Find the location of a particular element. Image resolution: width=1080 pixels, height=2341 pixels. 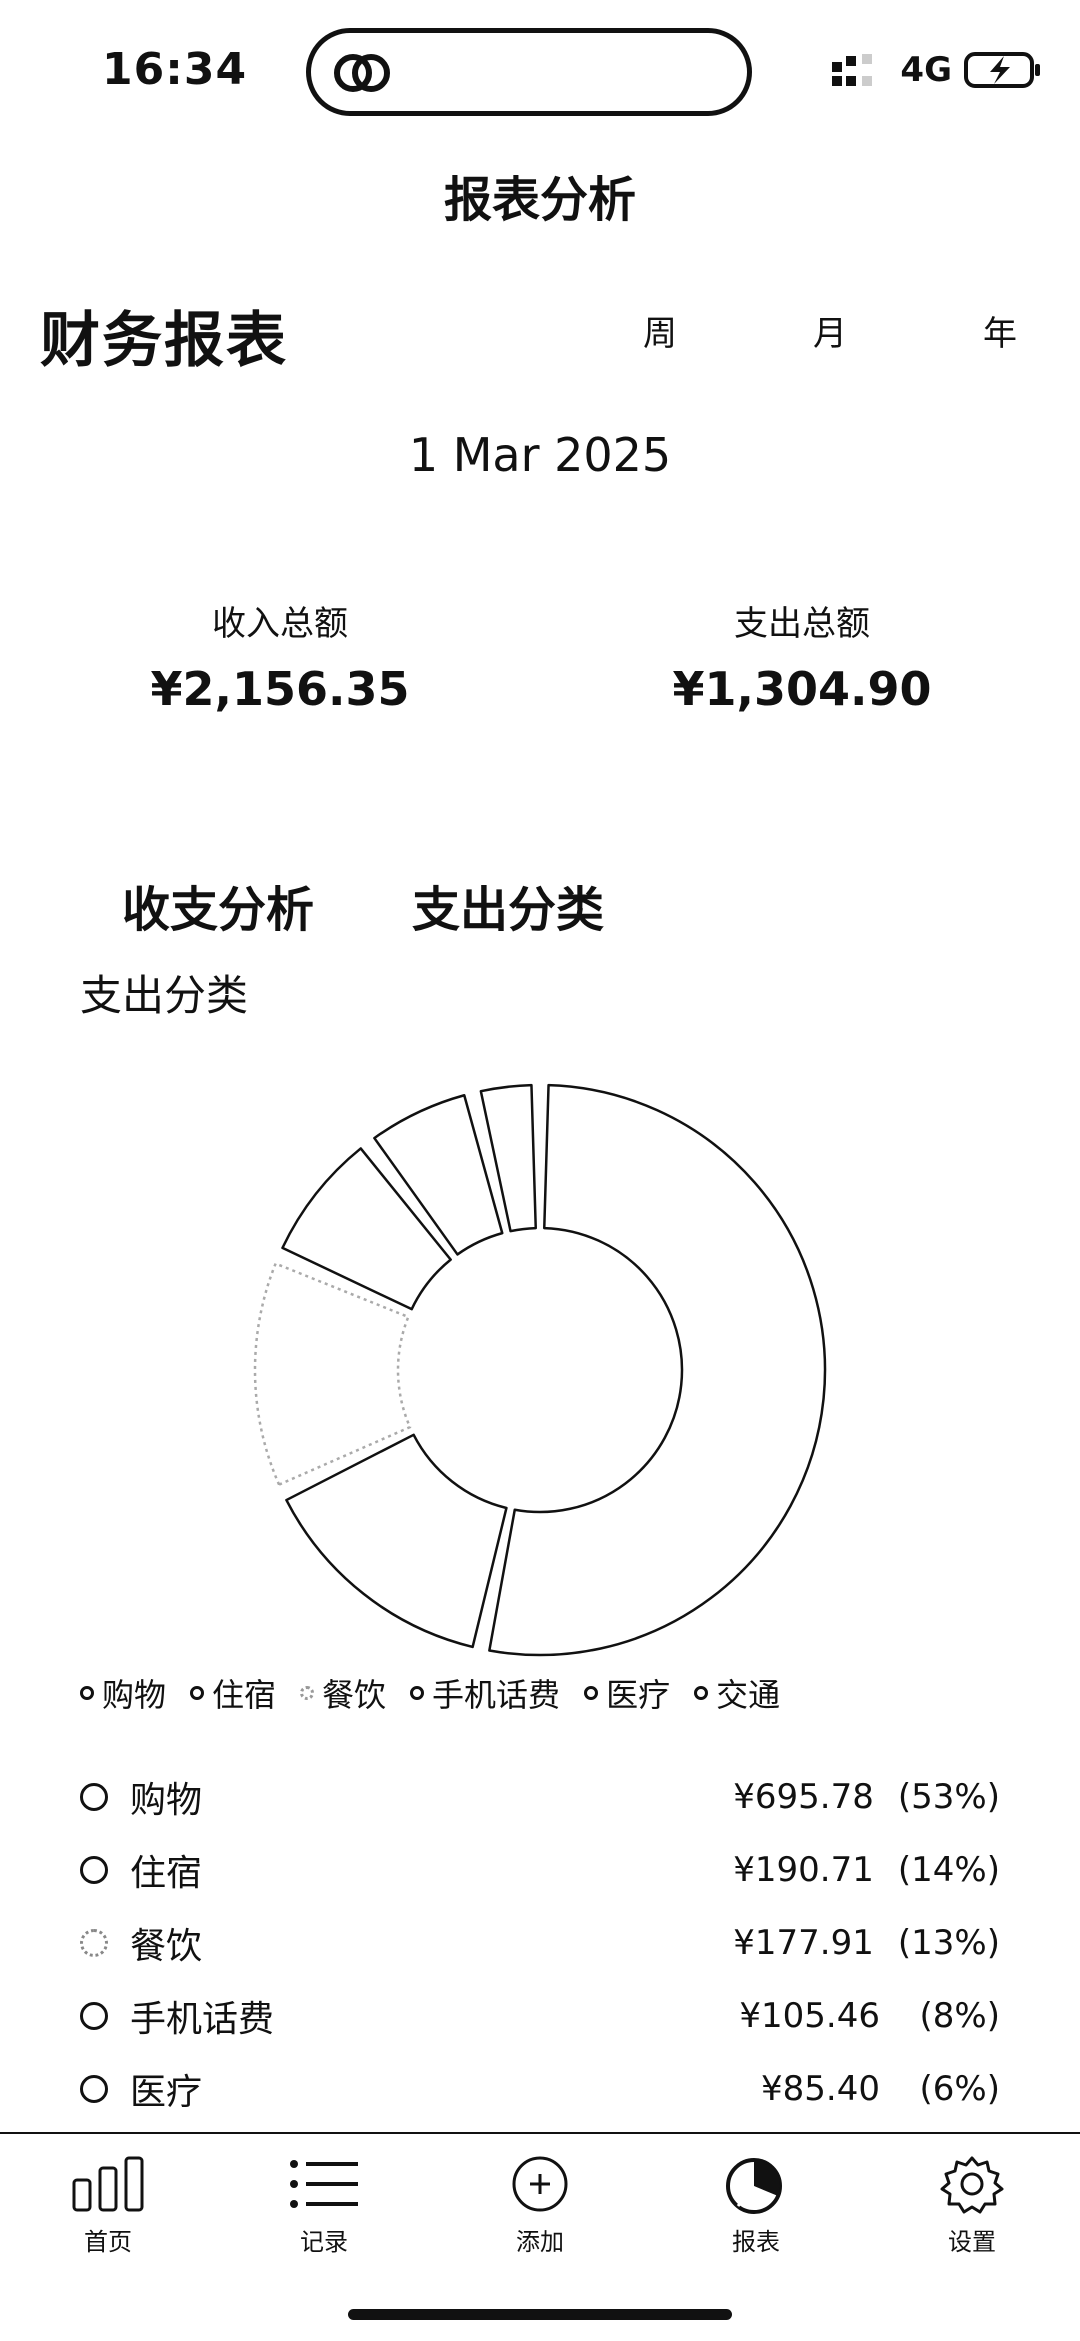

category-name: 餐饮 is located at coordinates (166, 1946).